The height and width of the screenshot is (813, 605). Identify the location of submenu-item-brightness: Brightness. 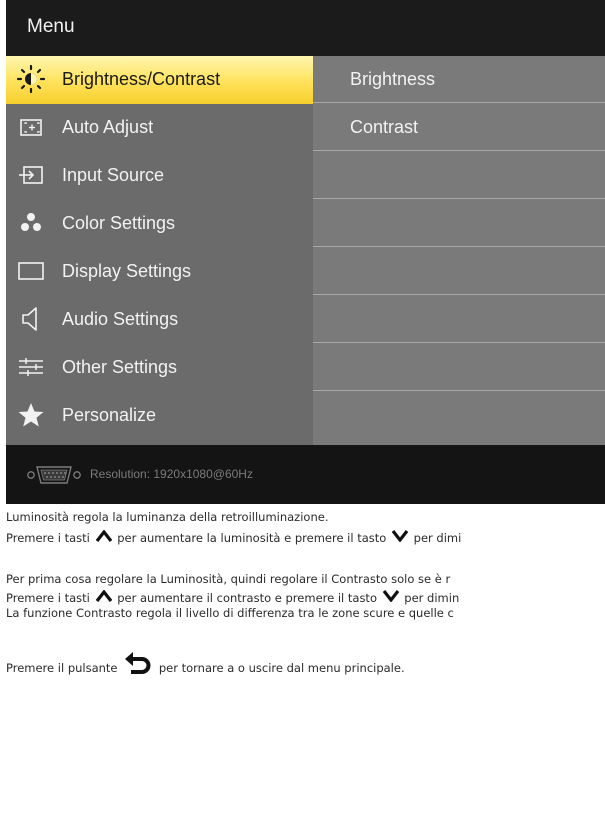
(459, 79).